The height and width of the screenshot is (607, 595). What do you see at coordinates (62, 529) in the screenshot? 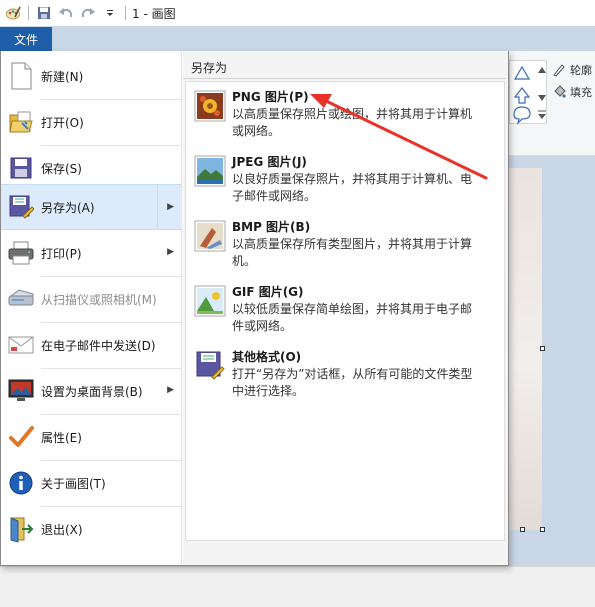
I see `menu-item-label: 退出(X)` at bounding box center [62, 529].